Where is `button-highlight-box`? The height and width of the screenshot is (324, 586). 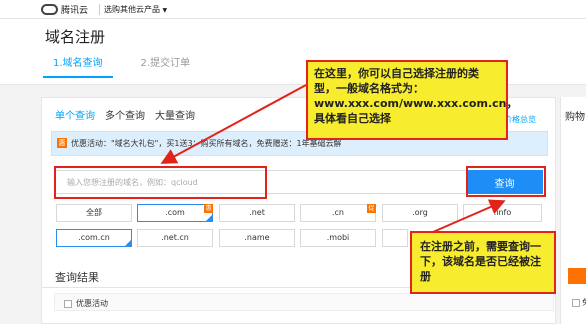 button-highlight-box is located at coordinates (506, 181).